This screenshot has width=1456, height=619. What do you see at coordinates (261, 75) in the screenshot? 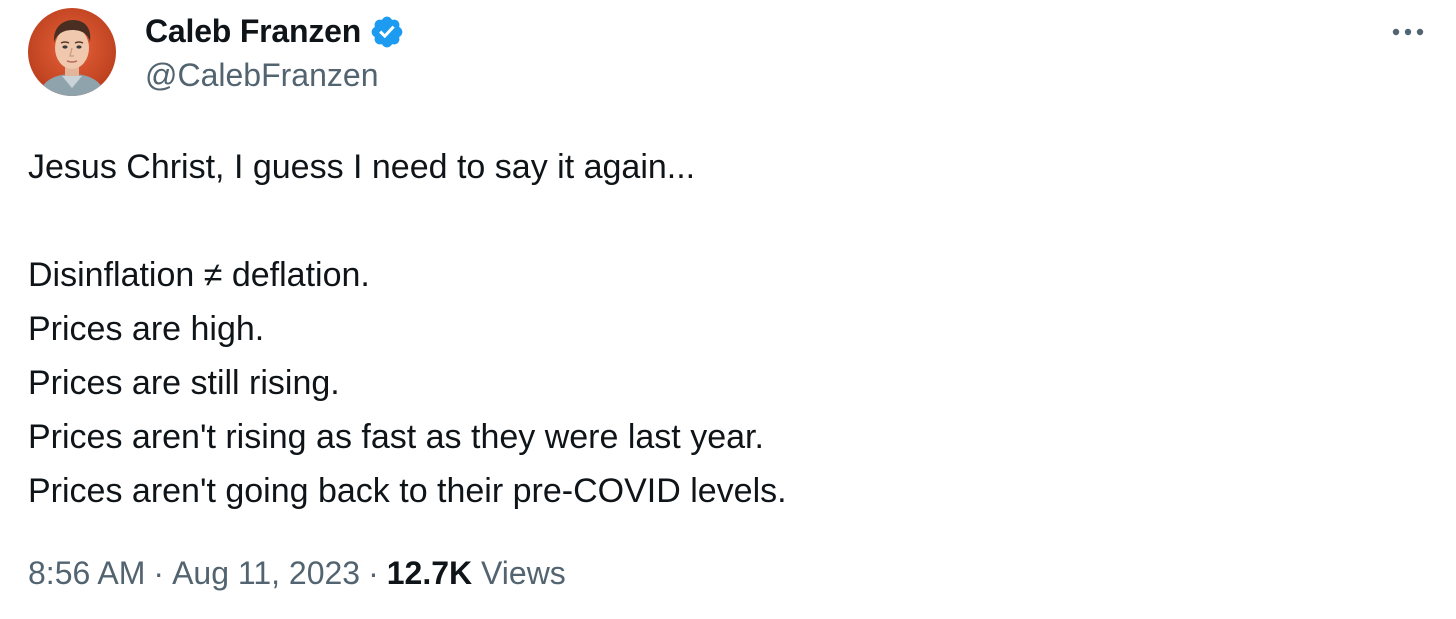
I see `author-handle: @CalebFranzen` at bounding box center [261, 75].